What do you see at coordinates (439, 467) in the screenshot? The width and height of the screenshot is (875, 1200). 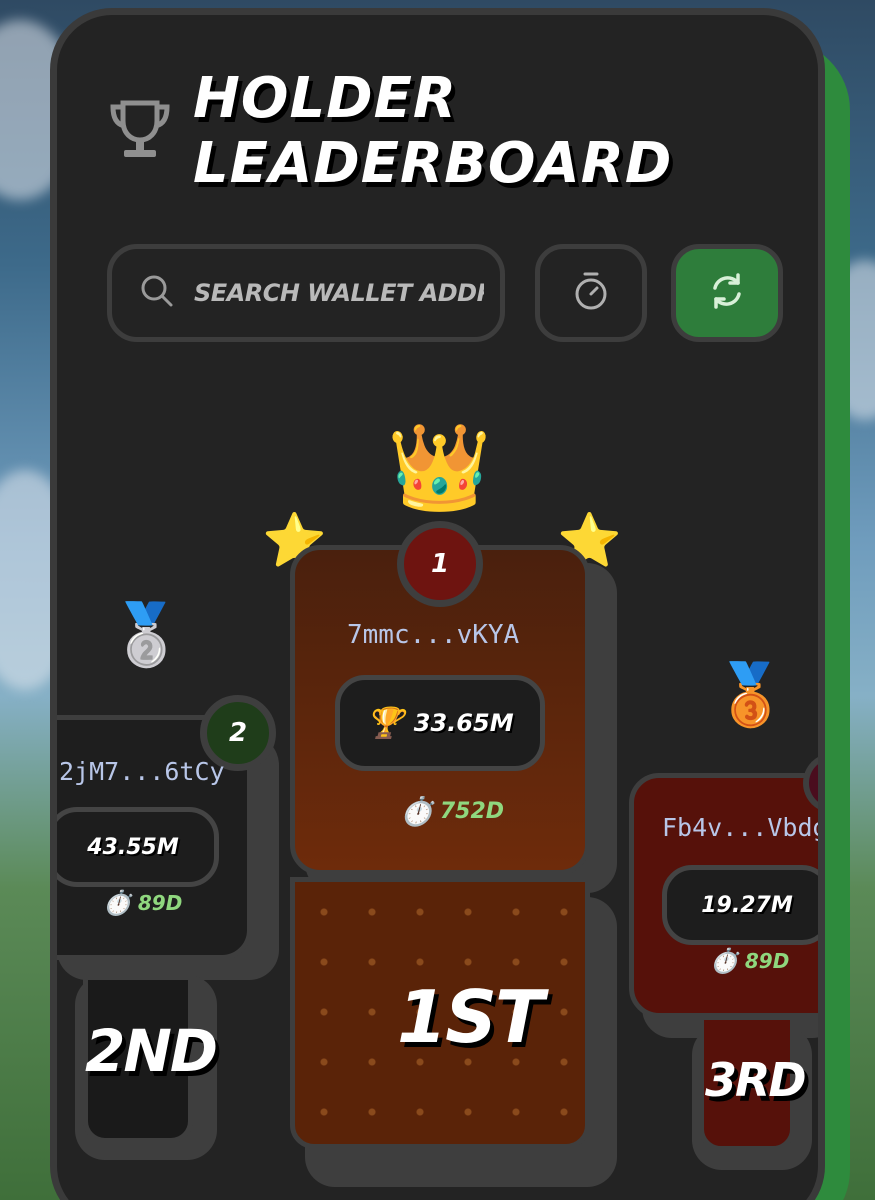 I see `crown-icon: 👑` at bounding box center [439, 467].